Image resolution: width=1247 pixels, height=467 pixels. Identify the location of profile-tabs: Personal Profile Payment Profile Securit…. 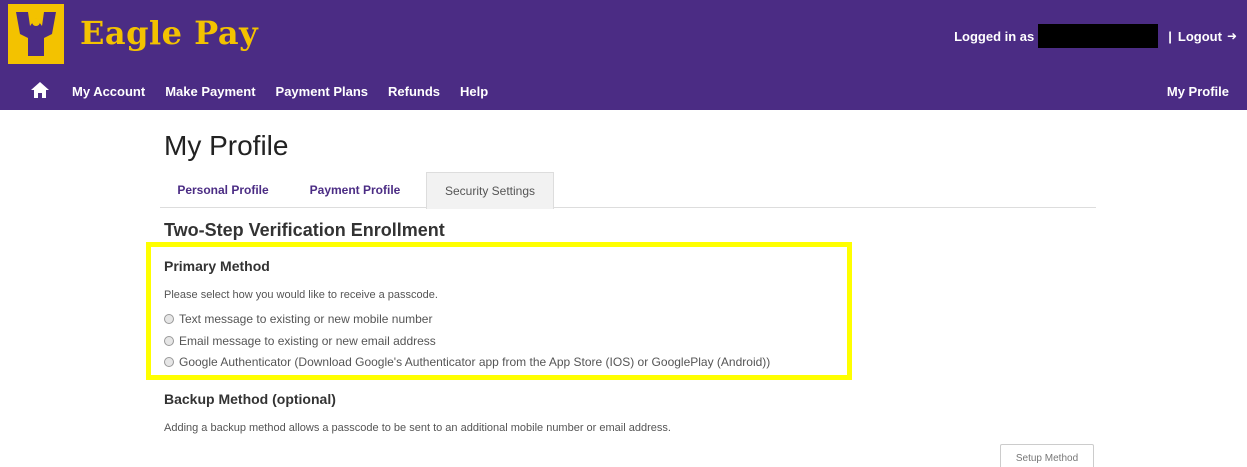
(628, 190).